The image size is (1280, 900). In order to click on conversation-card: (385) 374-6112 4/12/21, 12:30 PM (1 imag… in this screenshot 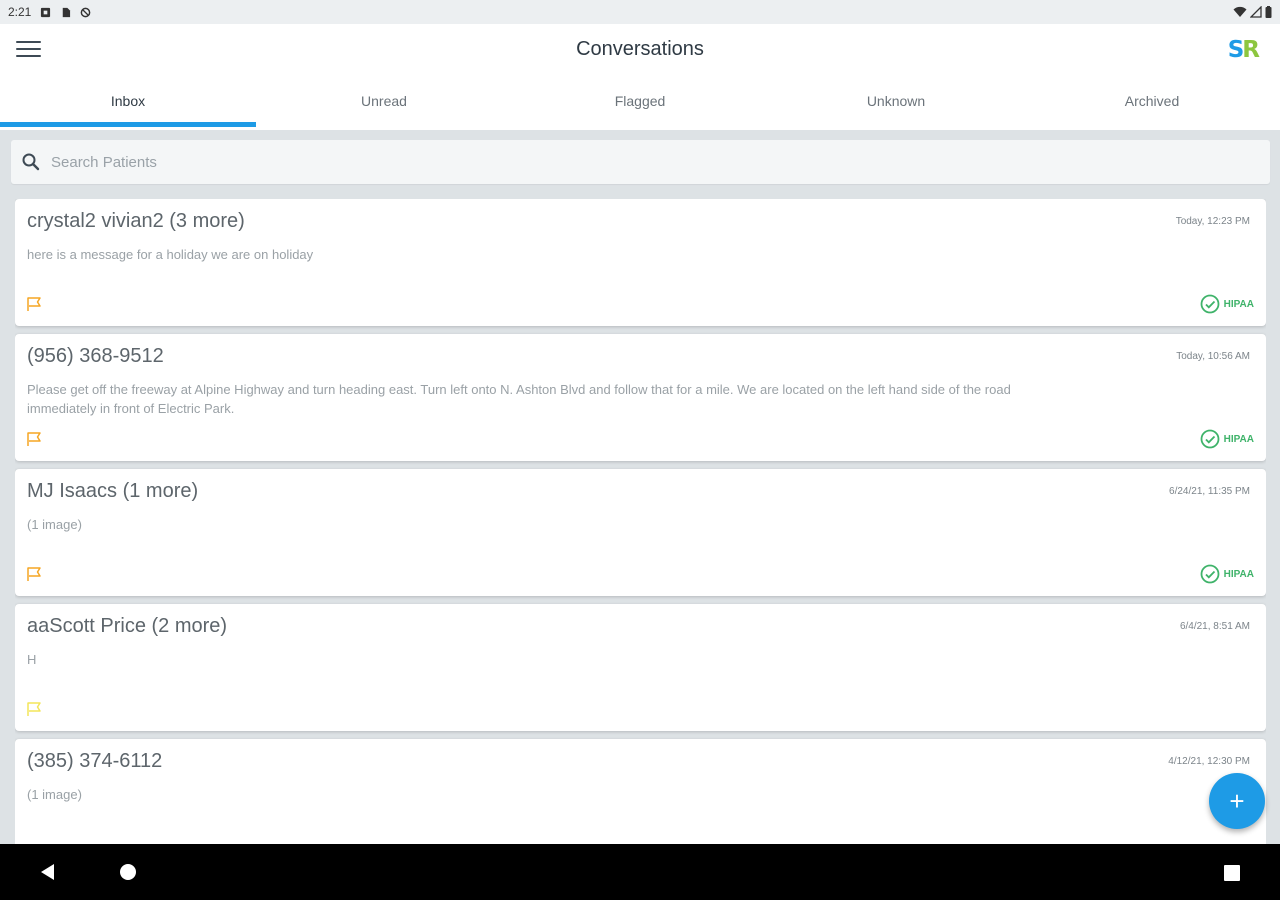, I will do `click(640, 791)`.